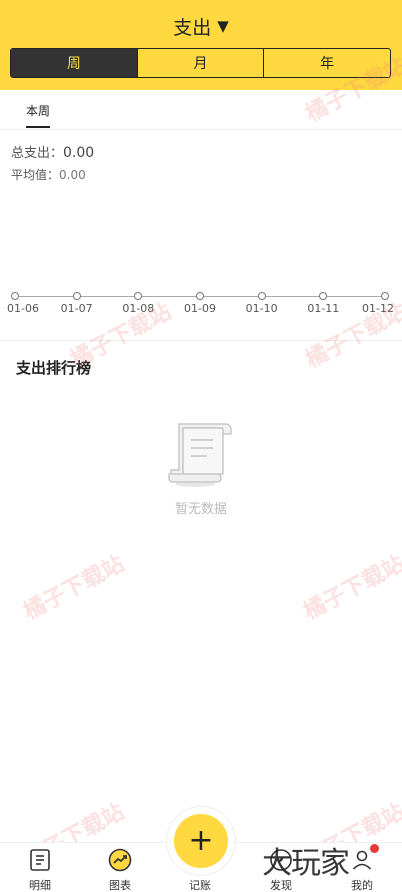 This screenshot has width=402, height=892. I want to click on tab-chart: 图表, so click(120, 867).